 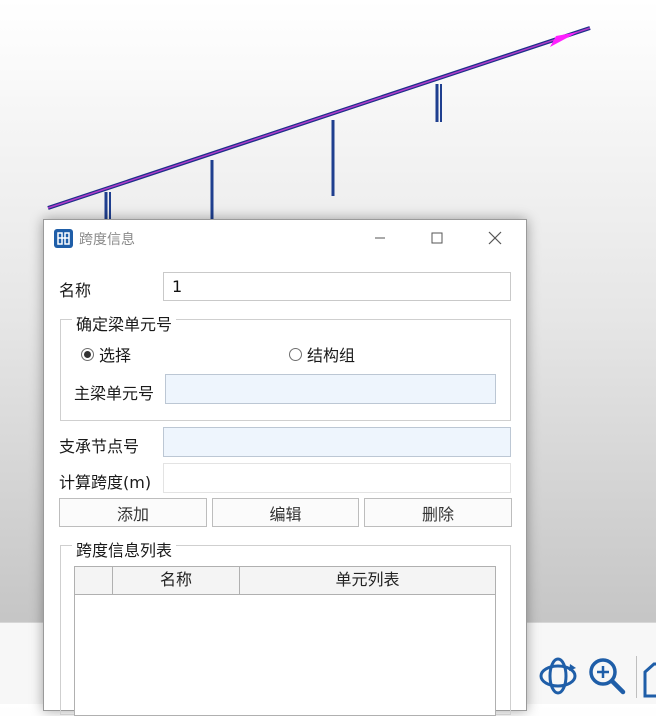 I want to click on radio-structure-group-indicator, so click(x=295, y=354).